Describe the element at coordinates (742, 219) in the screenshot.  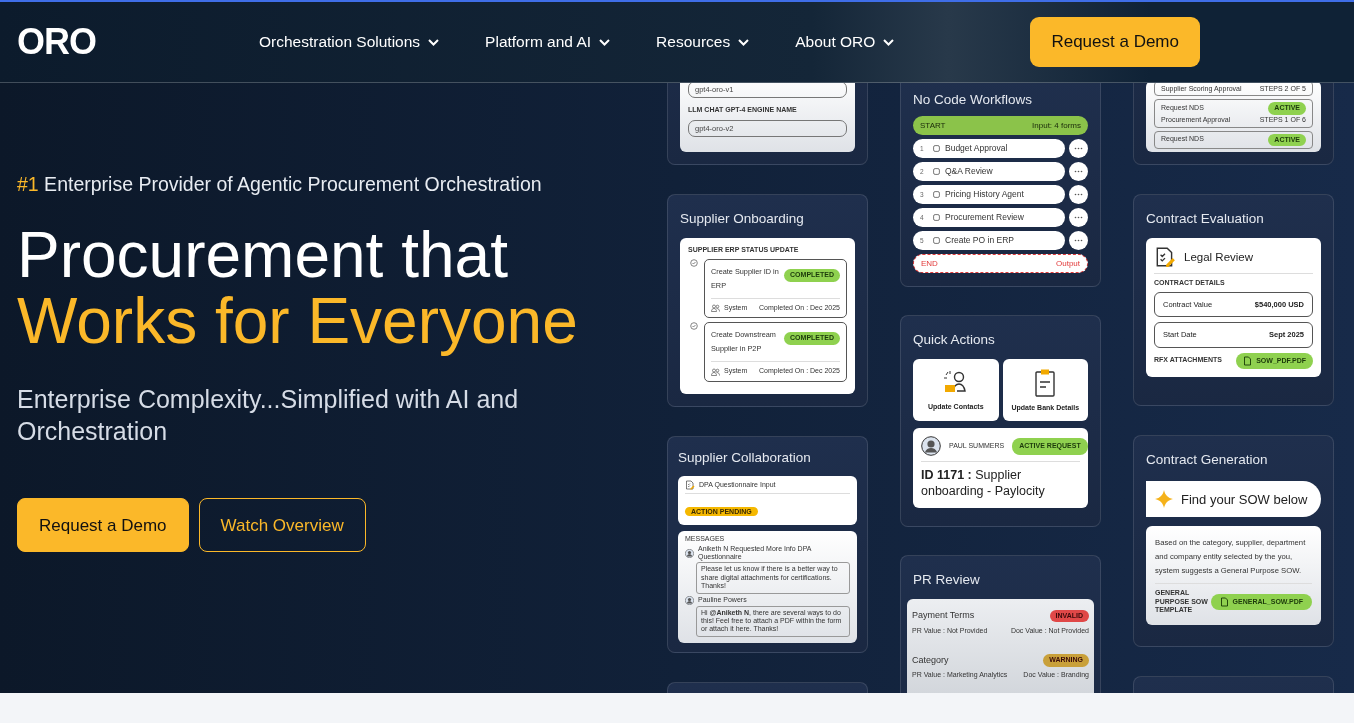
I see `card-title: Supplier Onboarding` at that location.